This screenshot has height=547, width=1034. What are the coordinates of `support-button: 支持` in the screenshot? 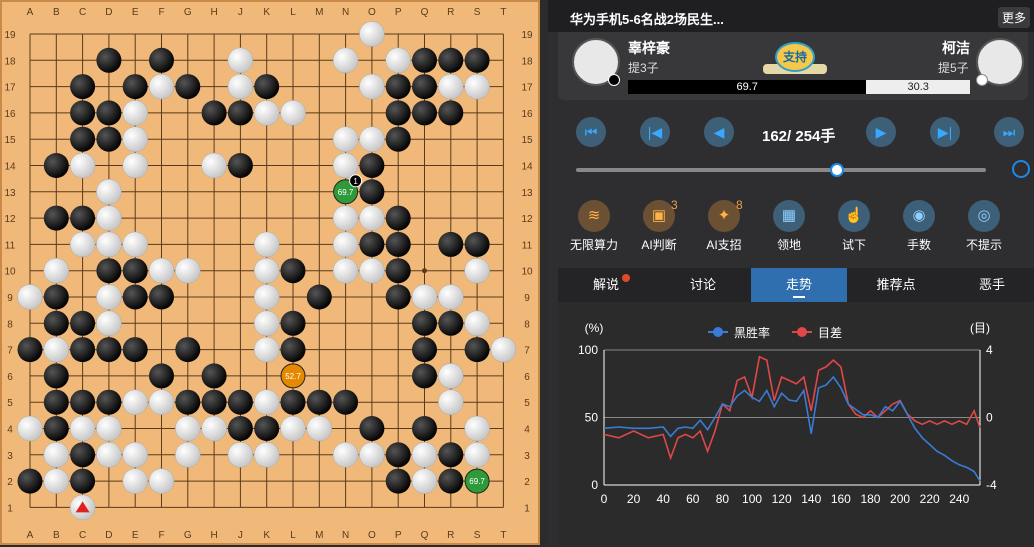 It's located at (795, 60).